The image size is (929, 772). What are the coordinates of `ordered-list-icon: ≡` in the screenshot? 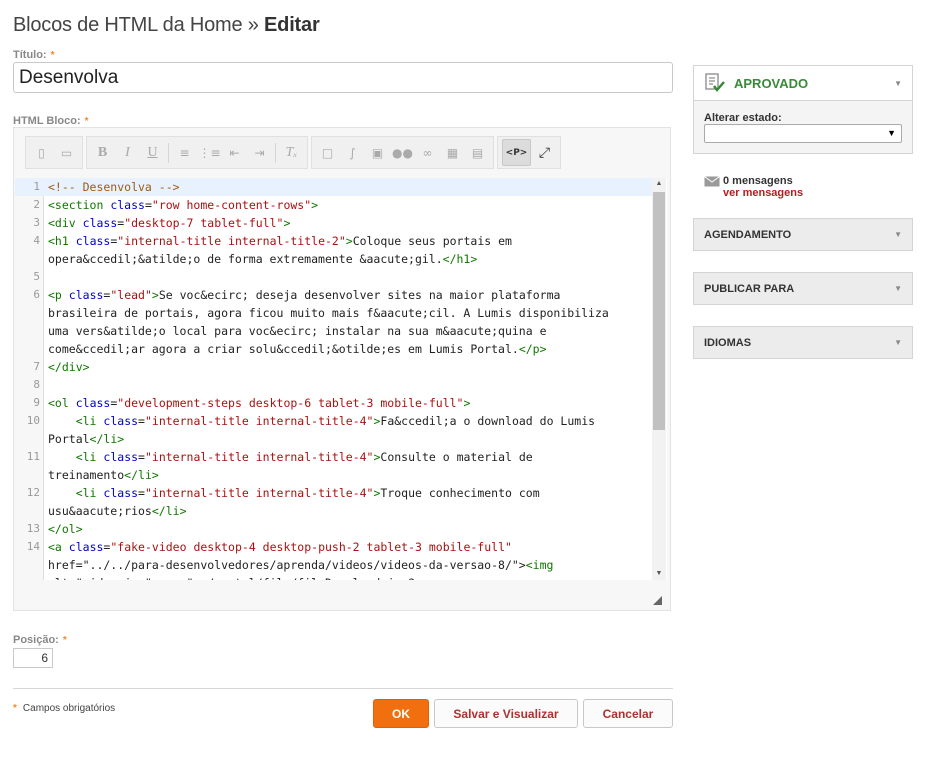 It's located at (184, 152).